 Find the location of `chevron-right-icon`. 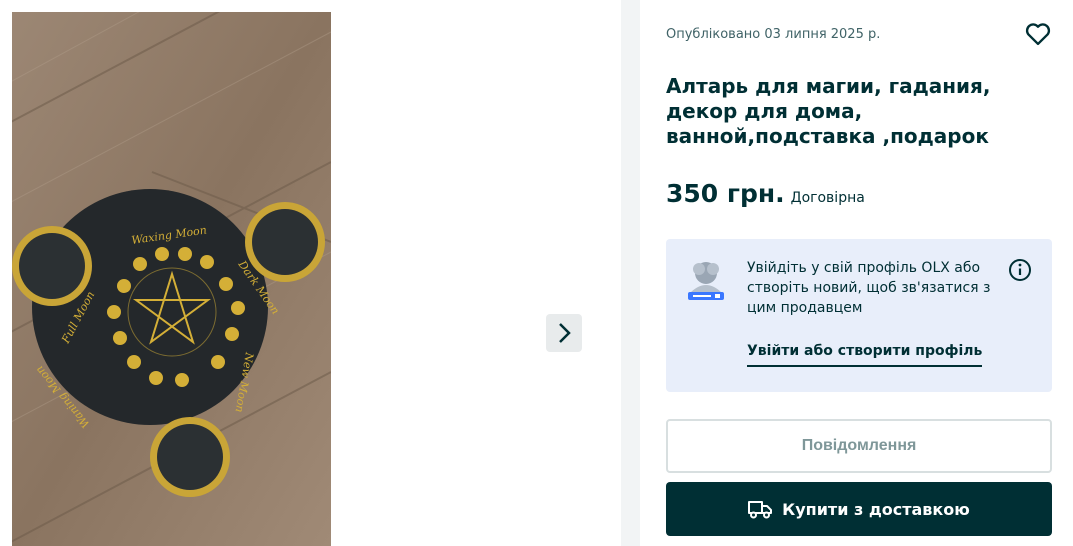

chevron-right-icon is located at coordinates (565, 333).